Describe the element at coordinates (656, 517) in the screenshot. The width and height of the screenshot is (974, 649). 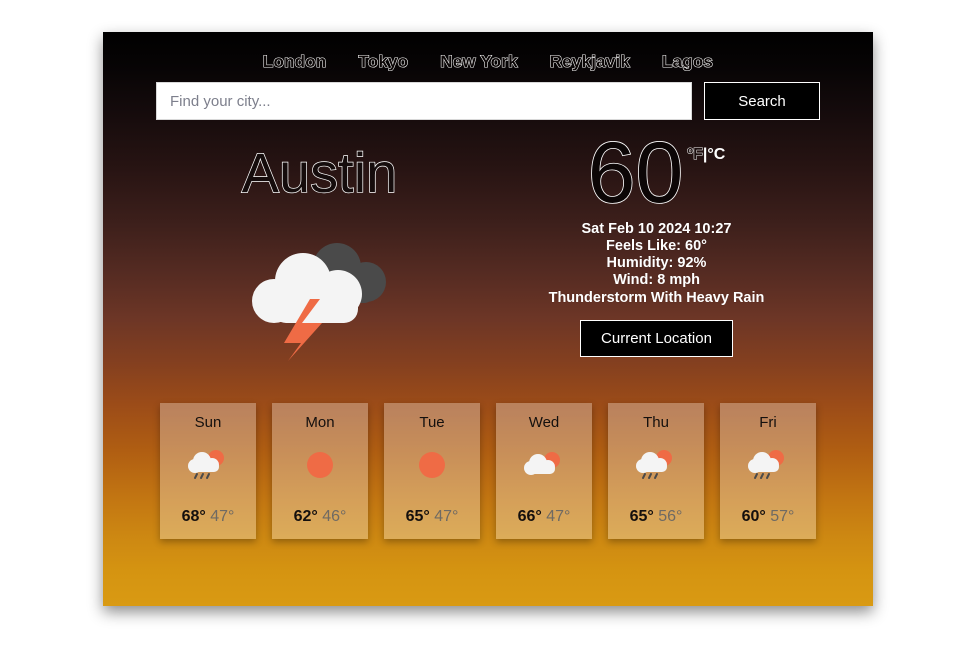
I see `forecast-temps: 65° 56°` at that location.